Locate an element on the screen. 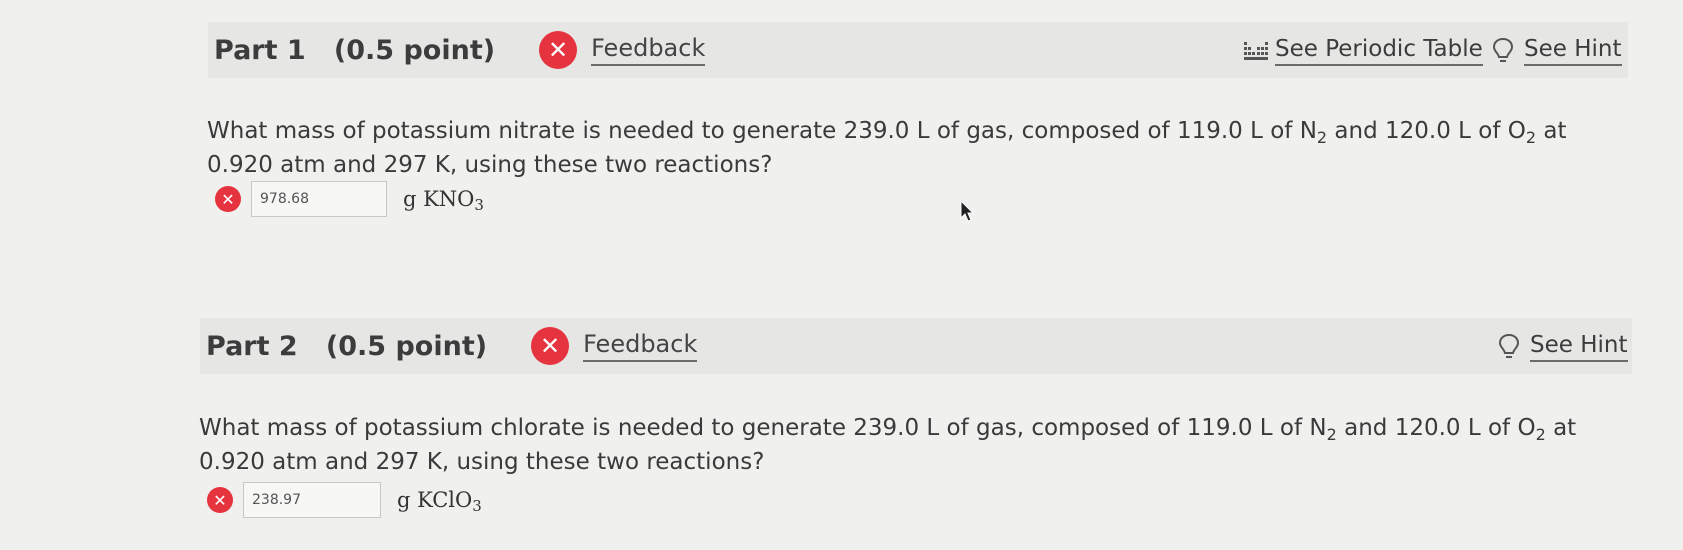 This screenshot has height=550, width=1683. part2-header: Part 2 (0.5 point) ✕ Feedback is located at coordinates (916, 346).